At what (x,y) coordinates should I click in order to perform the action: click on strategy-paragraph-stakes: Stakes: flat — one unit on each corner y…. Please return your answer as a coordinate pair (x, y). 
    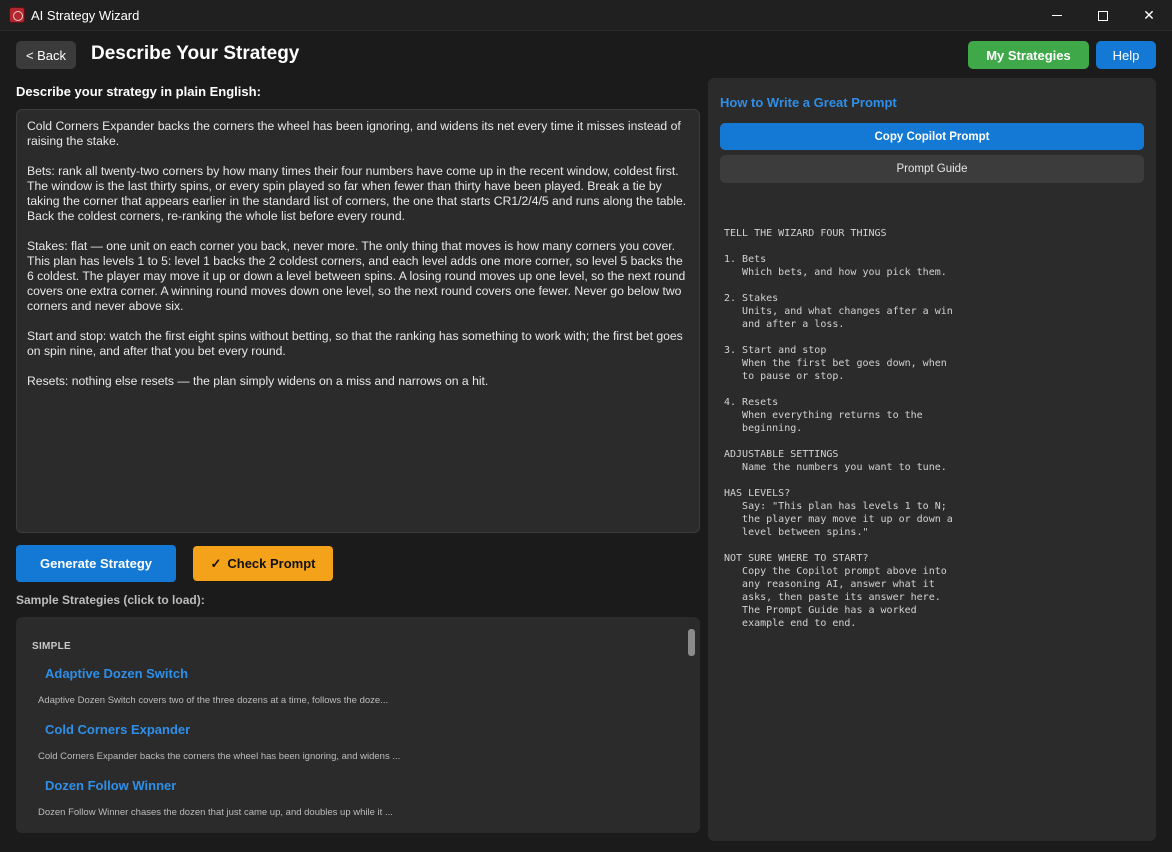
    Looking at the image, I should click on (356, 276).